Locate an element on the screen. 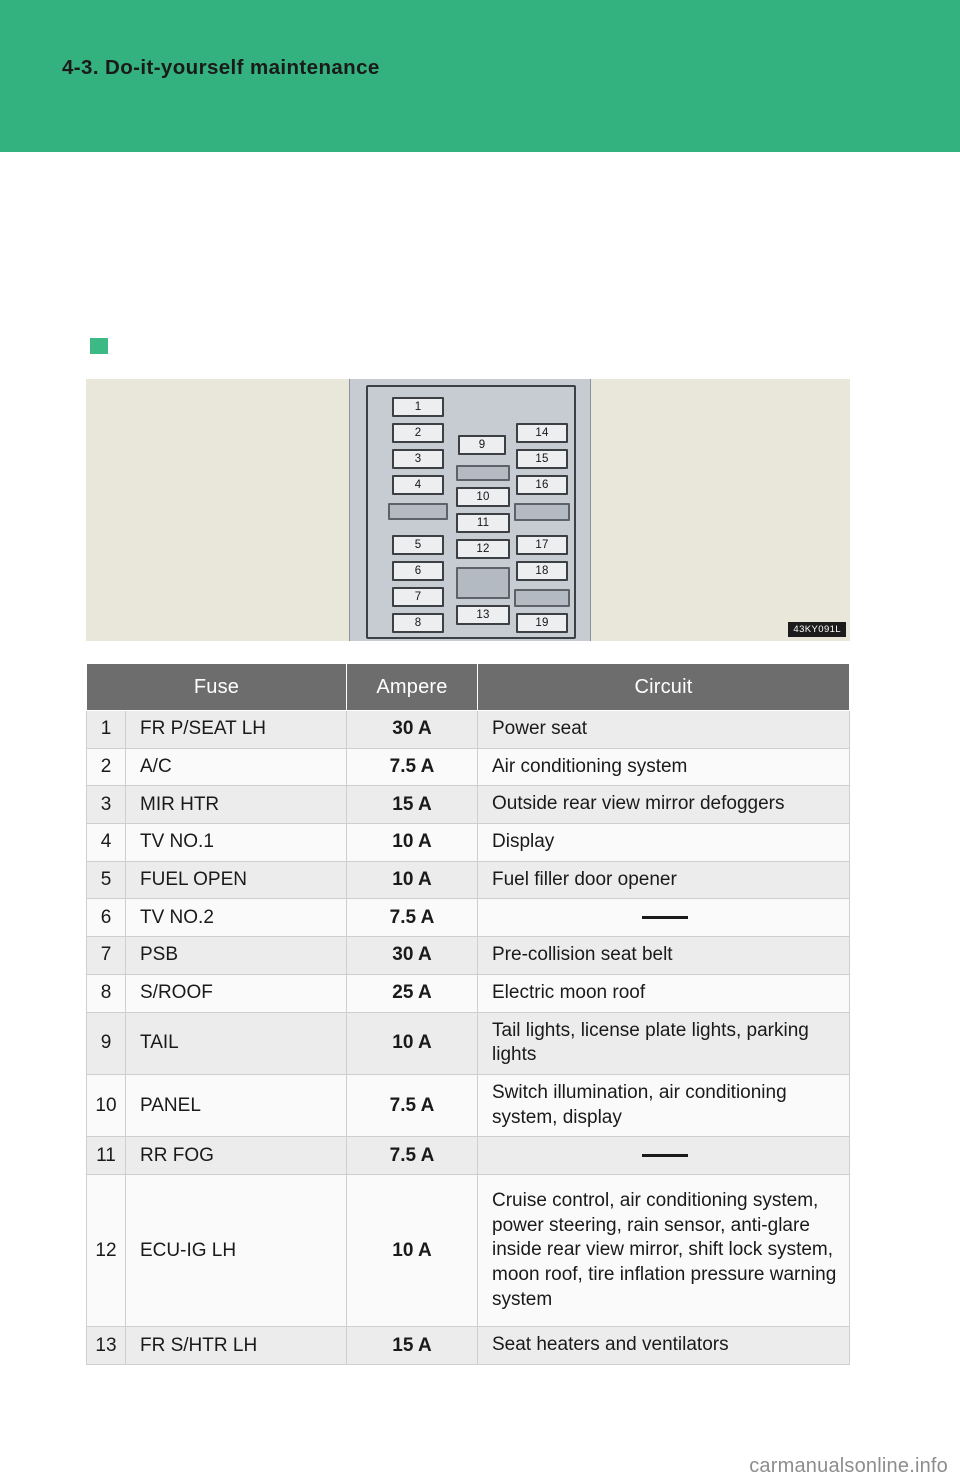 Image resolution: width=960 pixels, height=1484 pixels. fuse-slot-7: 7 is located at coordinates (418, 597).